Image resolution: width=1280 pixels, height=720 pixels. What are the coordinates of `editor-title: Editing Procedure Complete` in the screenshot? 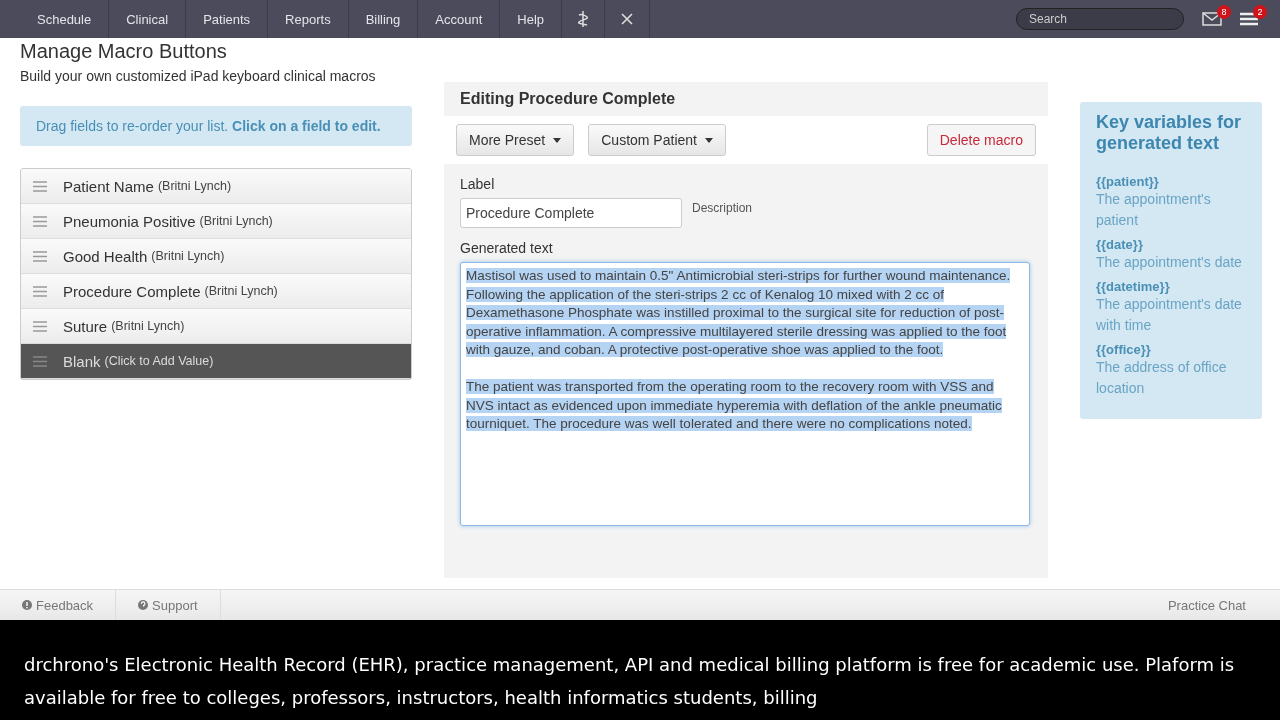 It's located at (568, 99).